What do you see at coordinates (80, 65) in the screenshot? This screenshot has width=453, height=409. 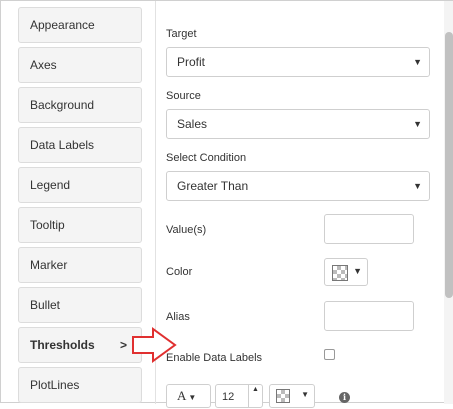 I see `sidebar-item-axes: Axes` at bounding box center [80, 65].